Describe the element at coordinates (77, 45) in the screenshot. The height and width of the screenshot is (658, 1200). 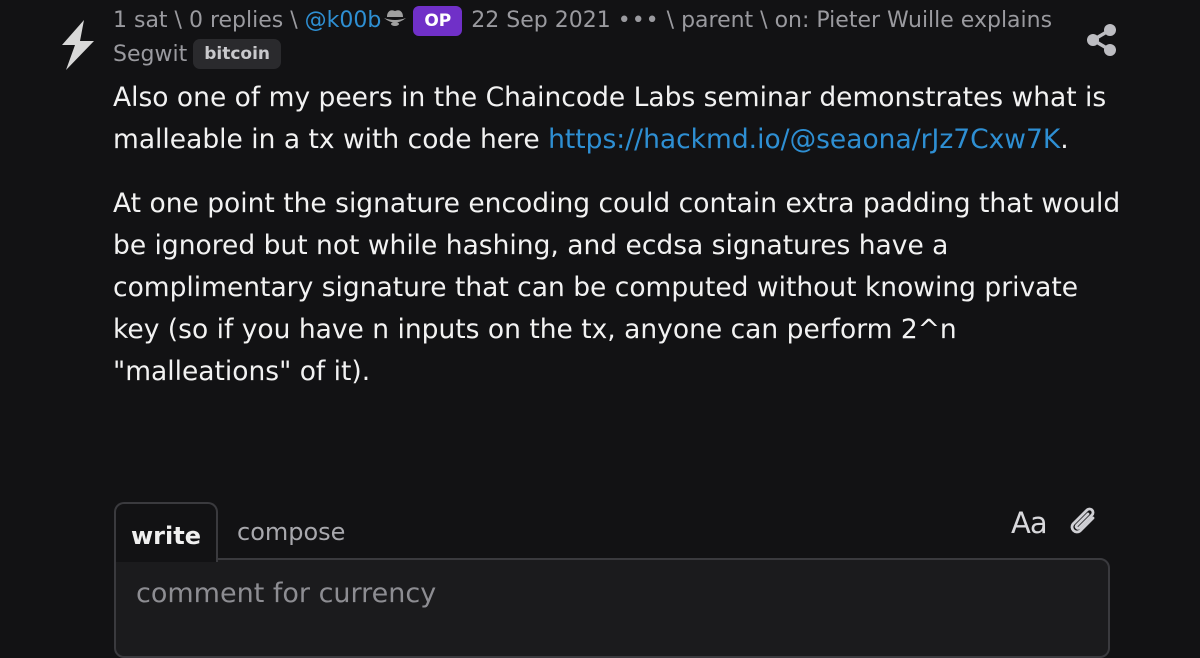
I see `lightning-bolt-icon` at that location.